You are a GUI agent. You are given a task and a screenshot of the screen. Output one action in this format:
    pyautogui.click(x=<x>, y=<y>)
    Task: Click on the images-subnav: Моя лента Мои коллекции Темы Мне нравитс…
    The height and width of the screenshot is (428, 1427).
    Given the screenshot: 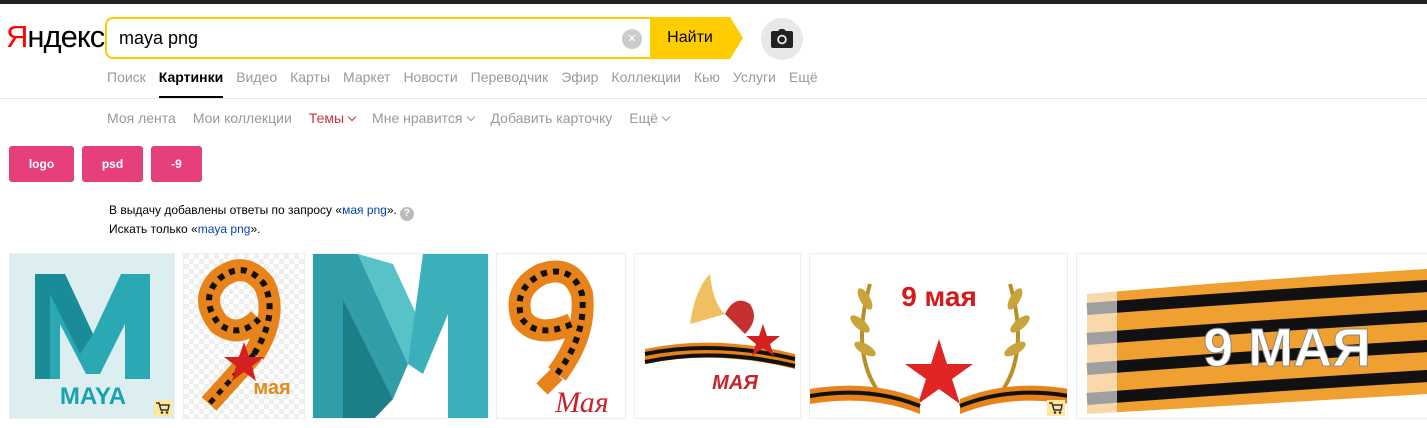 What is the action you would take?
    pyautogui.click(x=396, y=118)
    